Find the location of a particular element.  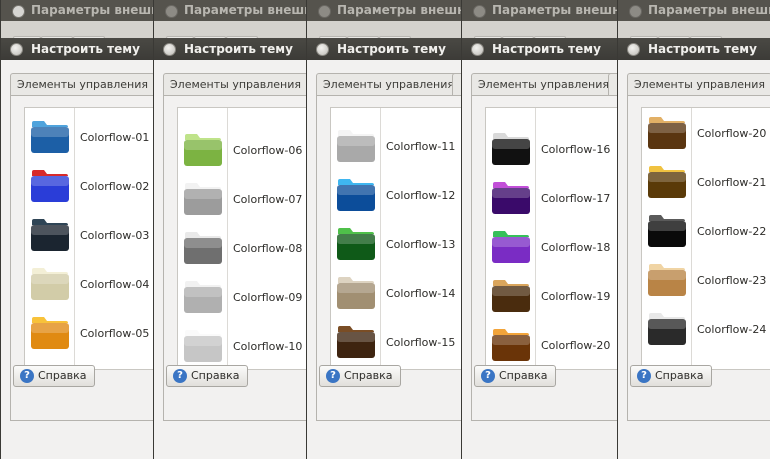

theme-list-item: Colorflow-05 is located at coordinates (89, 333).